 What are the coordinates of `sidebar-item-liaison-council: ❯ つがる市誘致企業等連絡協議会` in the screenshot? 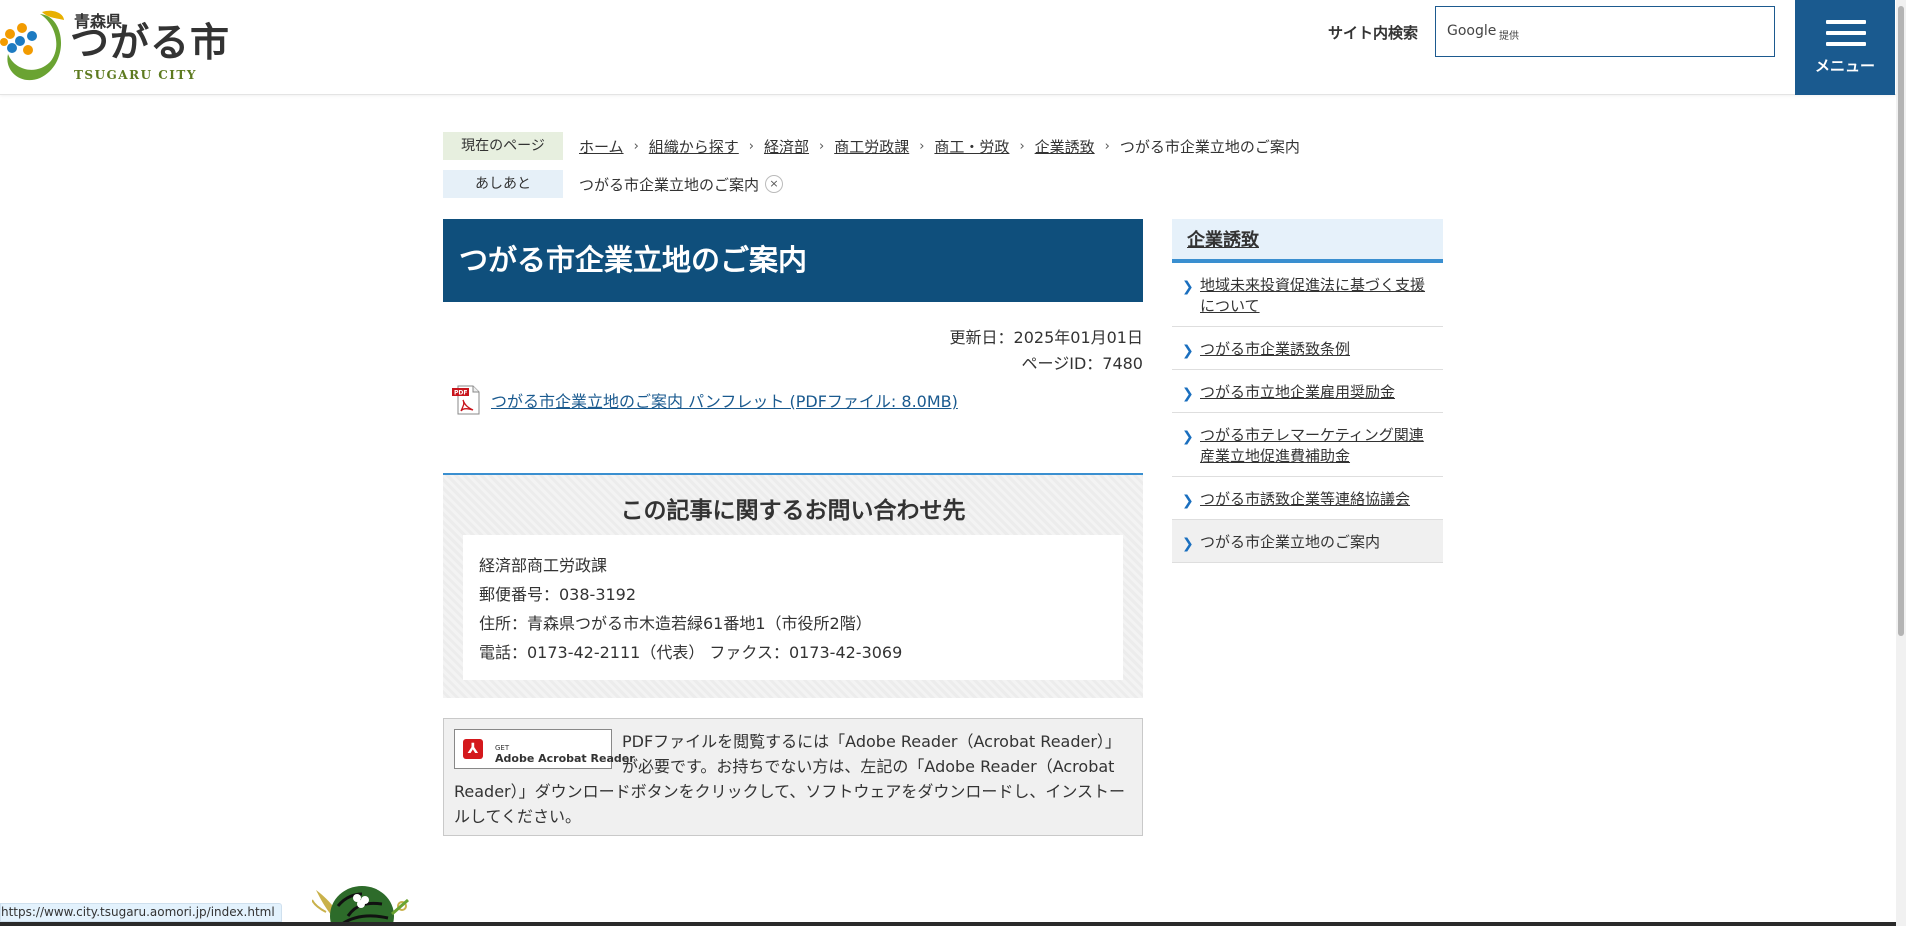 It's located at (1307, 498).